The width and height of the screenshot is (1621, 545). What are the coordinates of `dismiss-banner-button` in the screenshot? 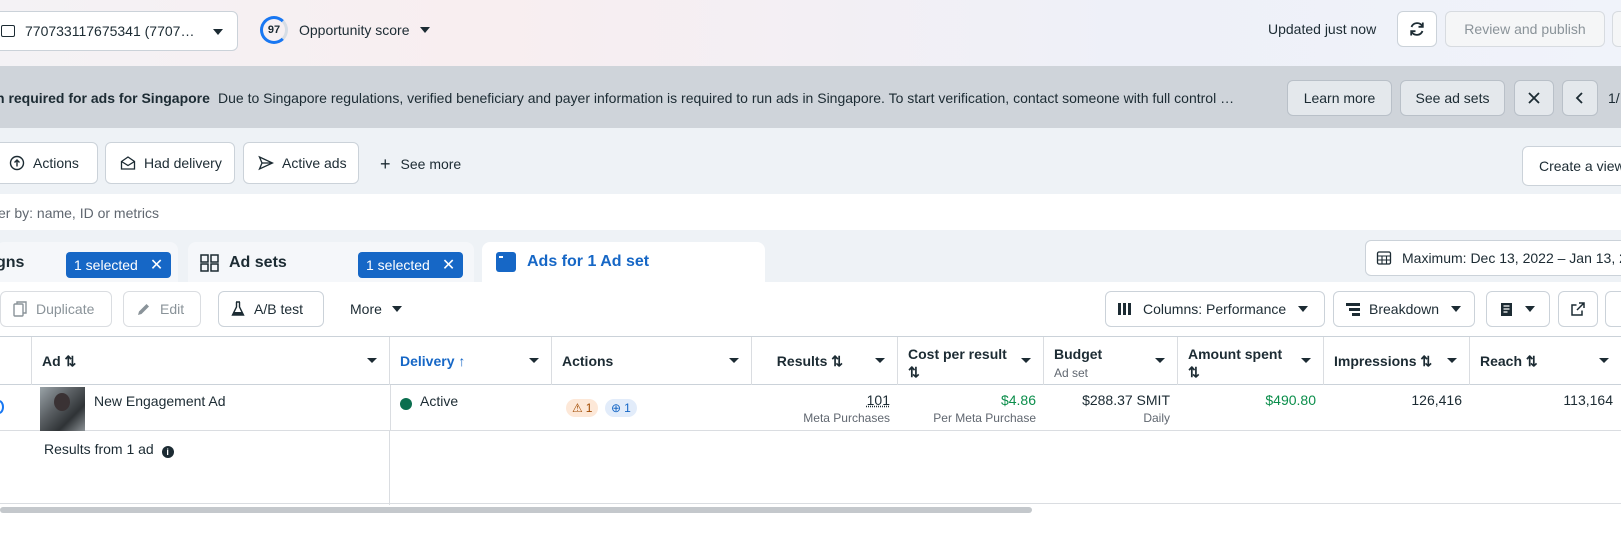 It's located at (1534, 98).